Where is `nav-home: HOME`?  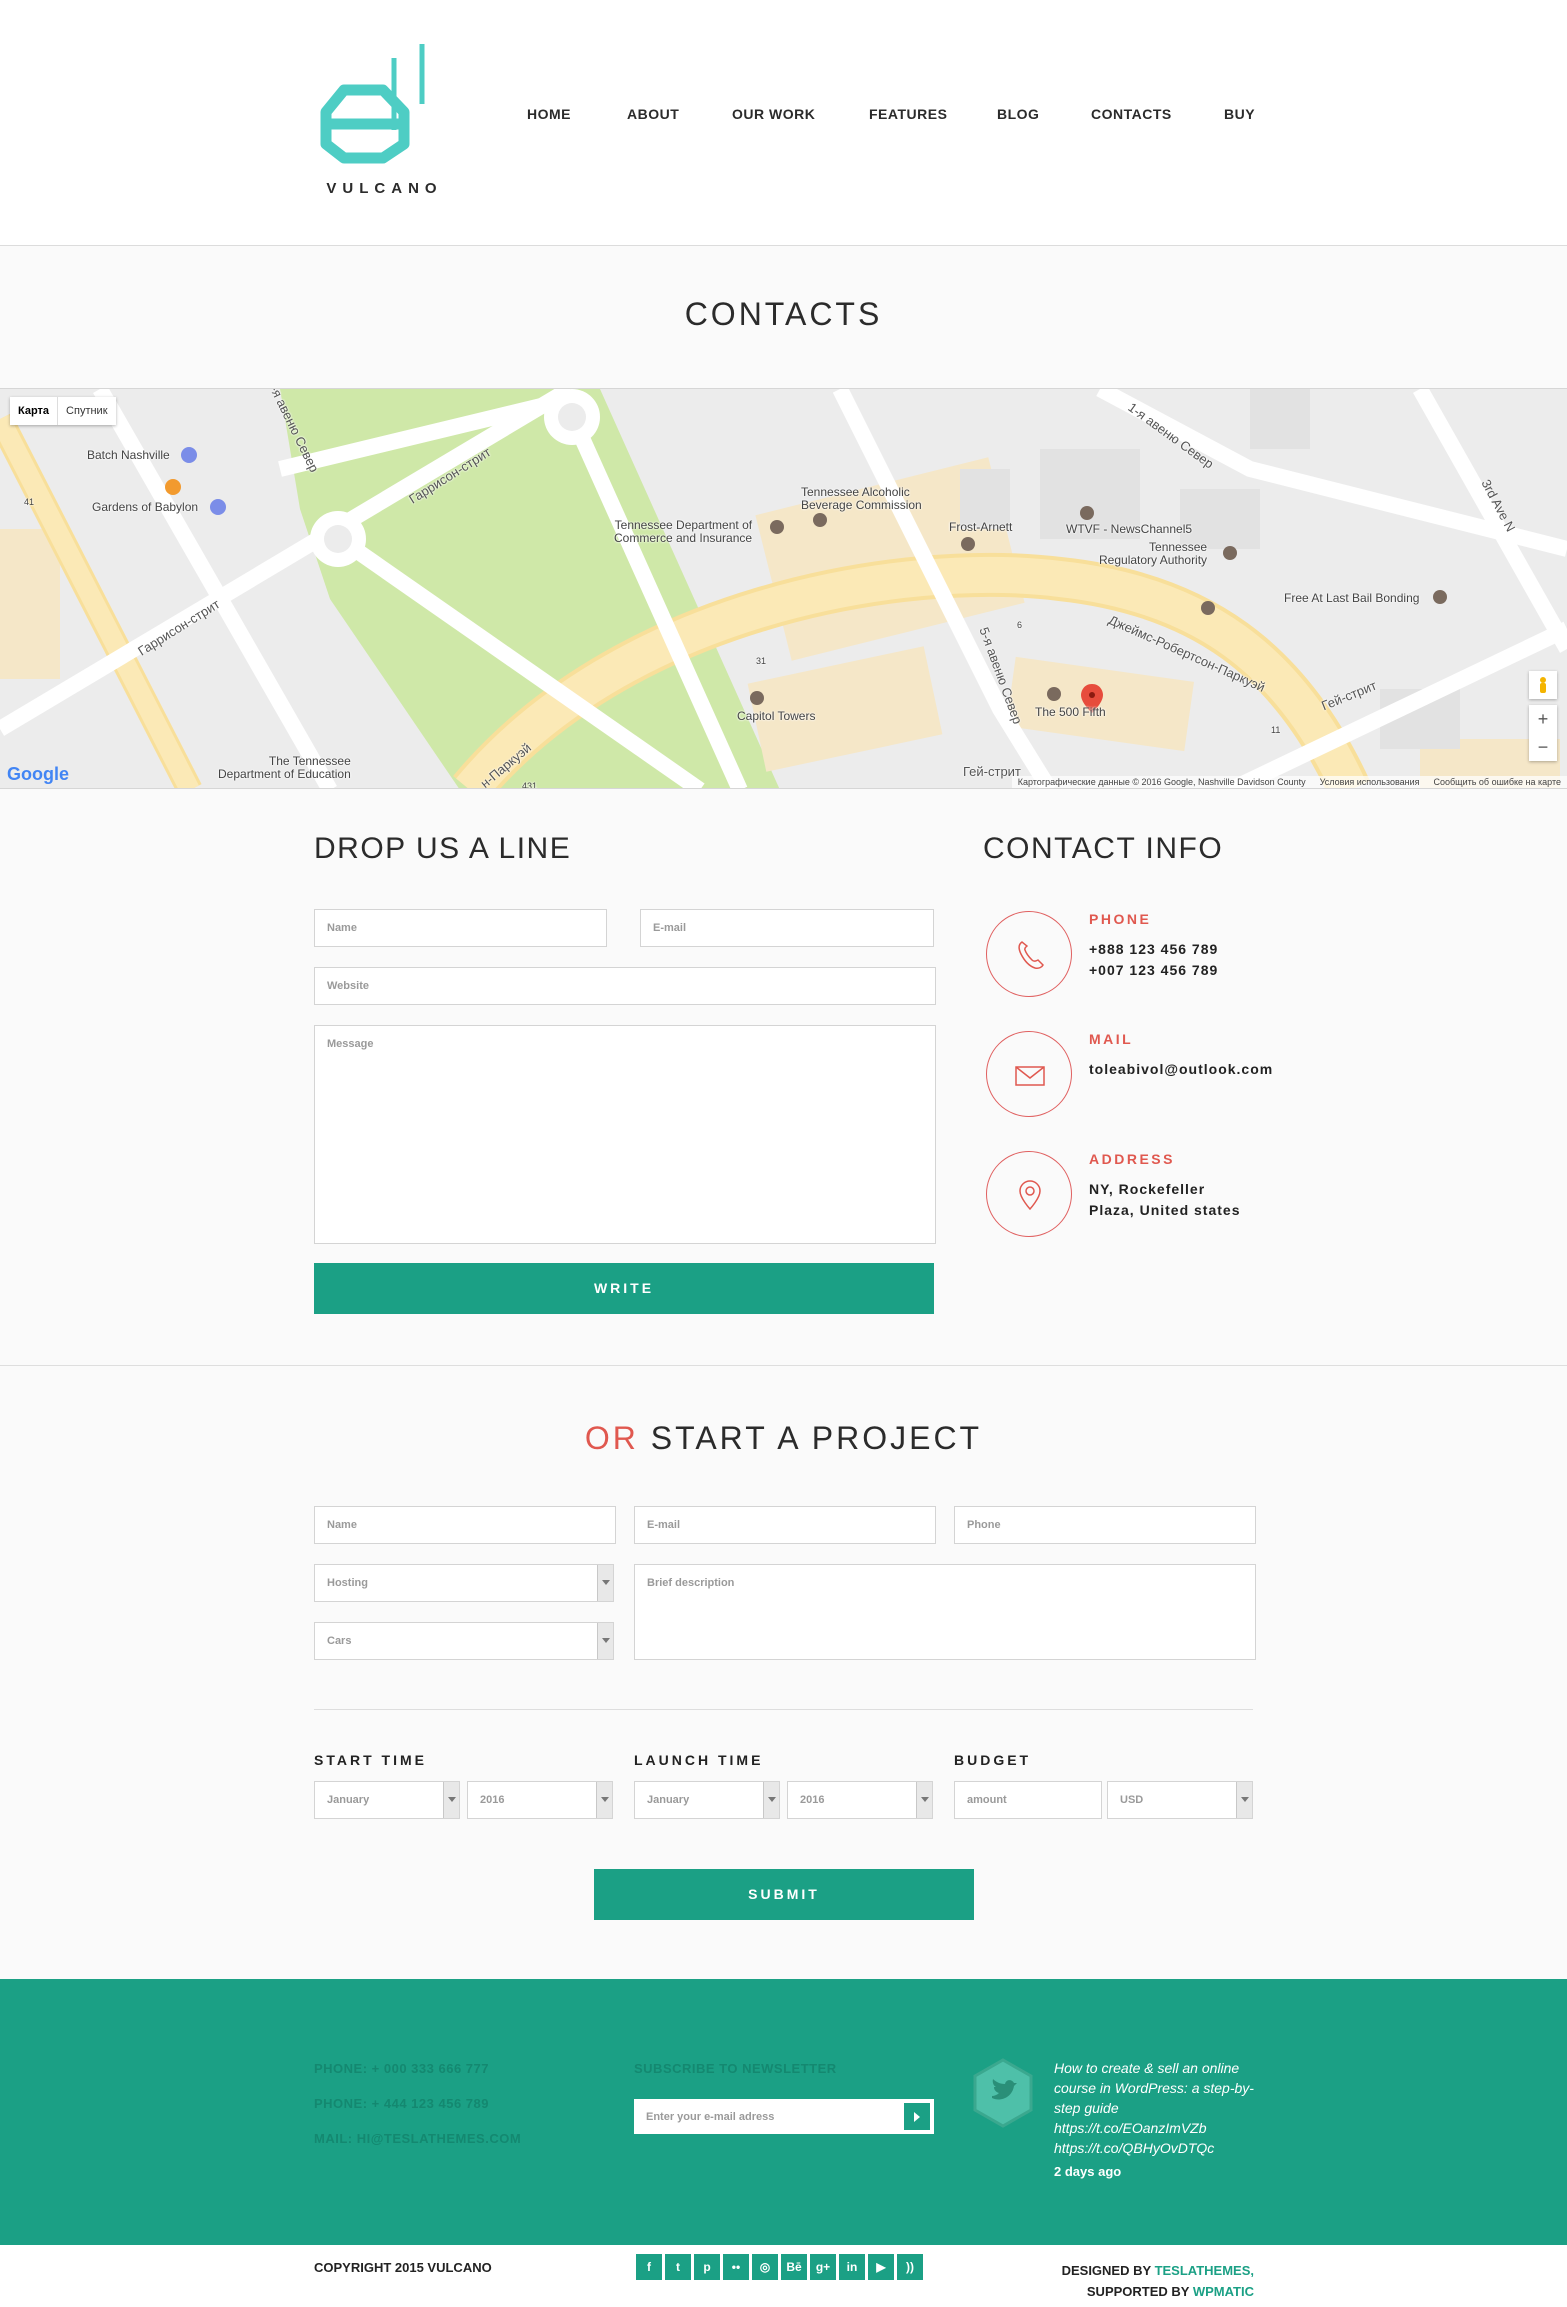
nav-home: HOME is located at coordinates (549, 114).